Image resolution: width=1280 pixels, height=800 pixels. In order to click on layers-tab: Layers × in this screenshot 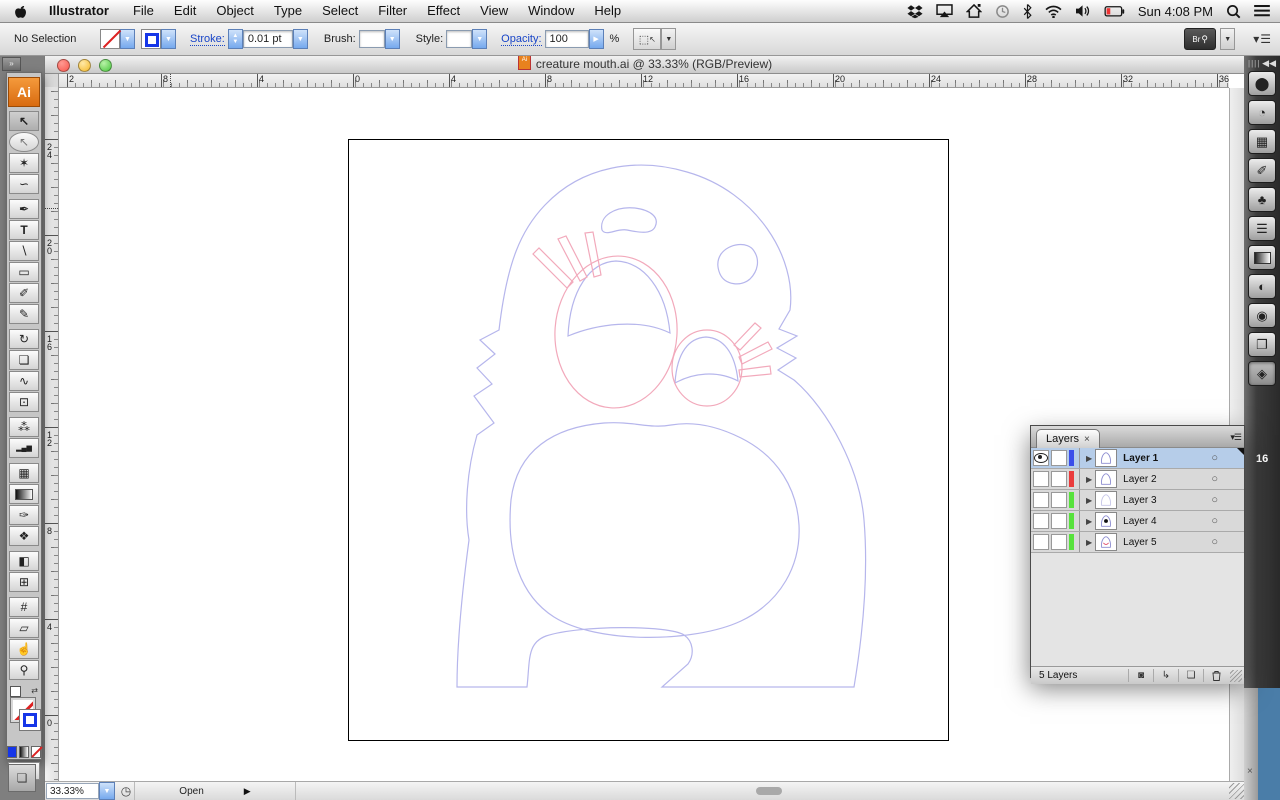, I will do `click(1068, 438)`.